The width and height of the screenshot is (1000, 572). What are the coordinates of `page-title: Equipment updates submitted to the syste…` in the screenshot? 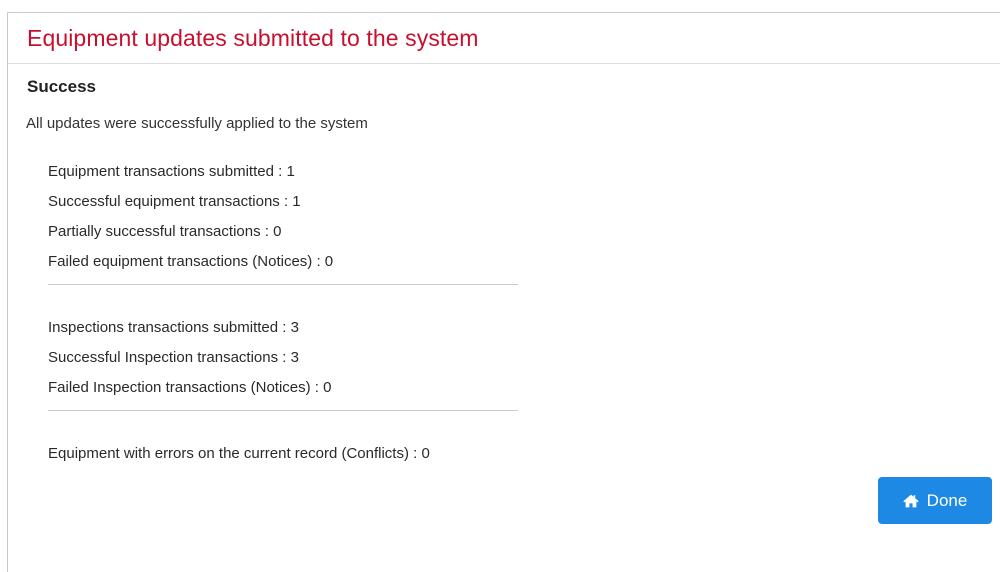 It's located at (253, 38).